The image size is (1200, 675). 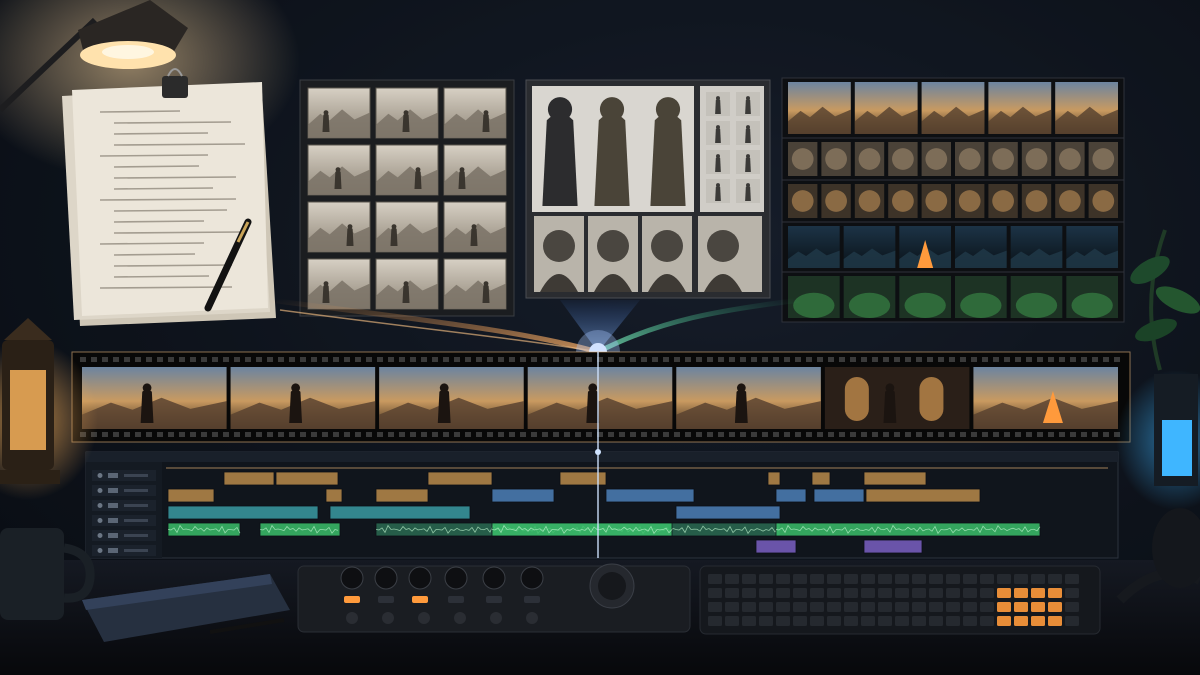 What do you see at coordinates (667, 254) in the screenshot?
I see `character-closeup` at bounding box center [667, 254].